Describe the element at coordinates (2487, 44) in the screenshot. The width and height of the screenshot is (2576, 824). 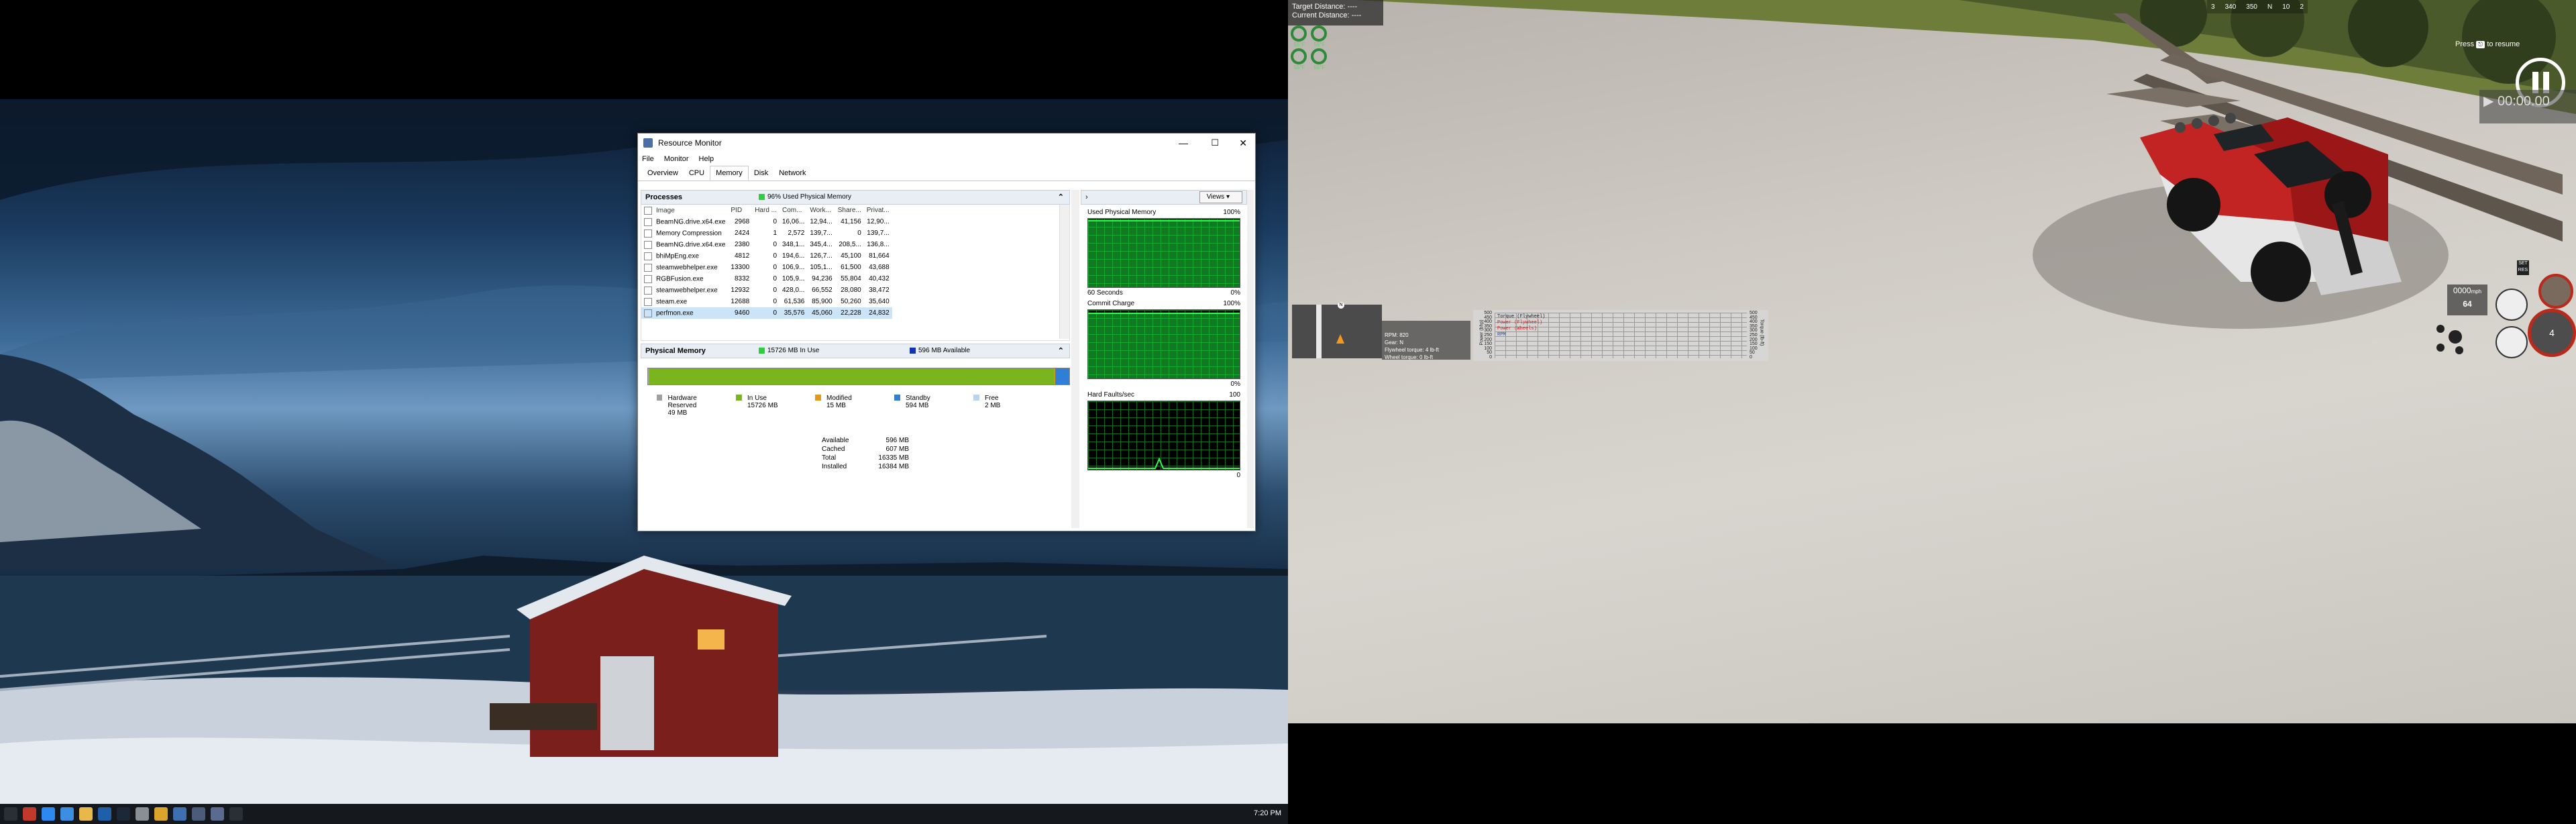
I see `resume-prompt: Press ⎋ to resume` at that location.